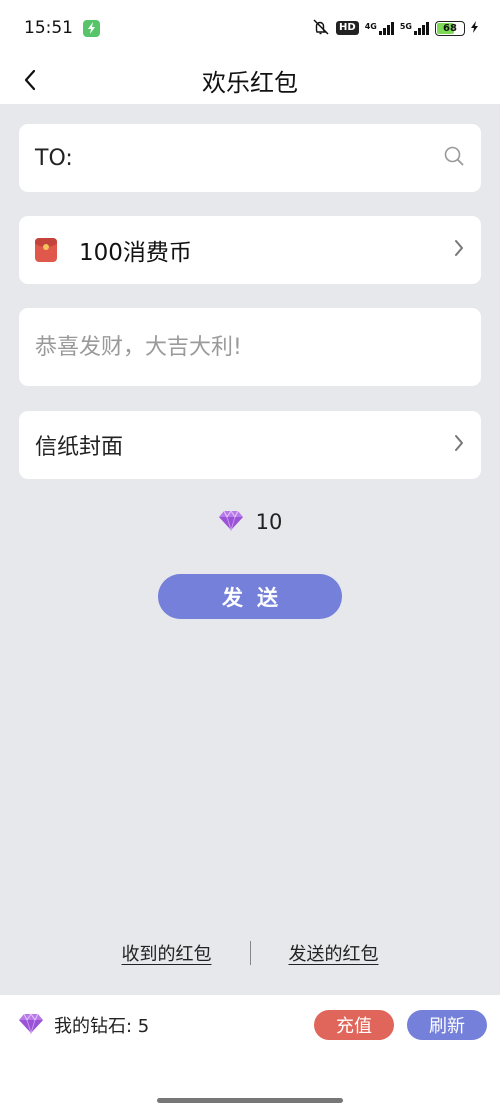  Describe the element at coordinates (474, 28) in the screenshot. I see `charging-icon` at that location.